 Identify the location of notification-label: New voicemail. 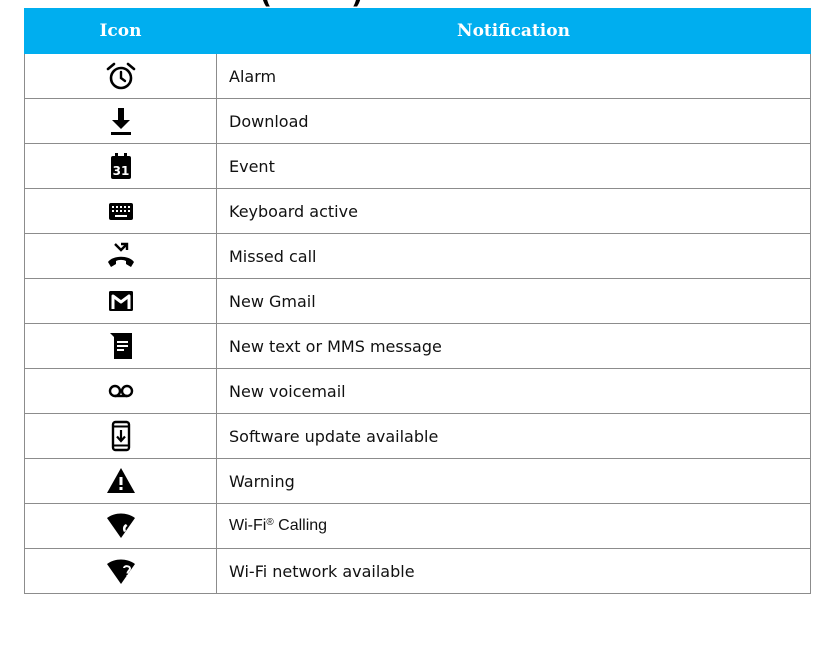
(513, 391).